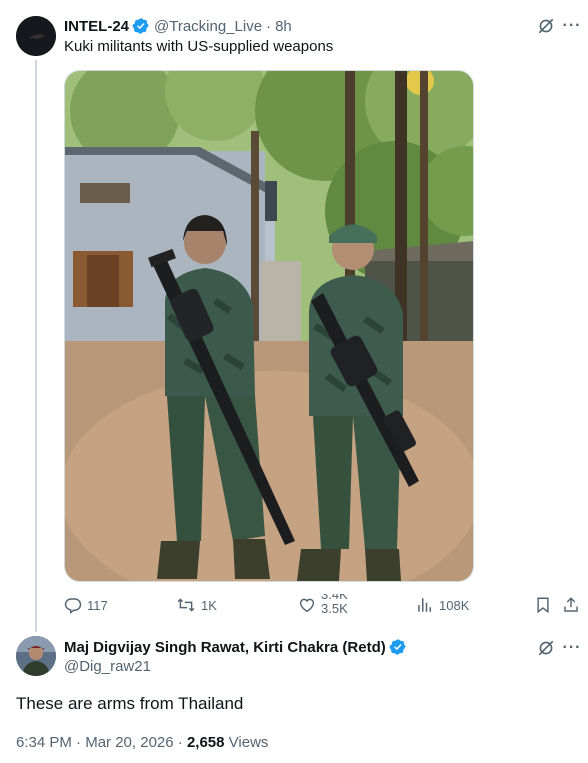 Image resolution: width=588 pixels, height=763 pixels. I want to click on tweet-meta: 6:34 PM · Mar 20, 2026 · 2,658 Views, so click(142, 742).